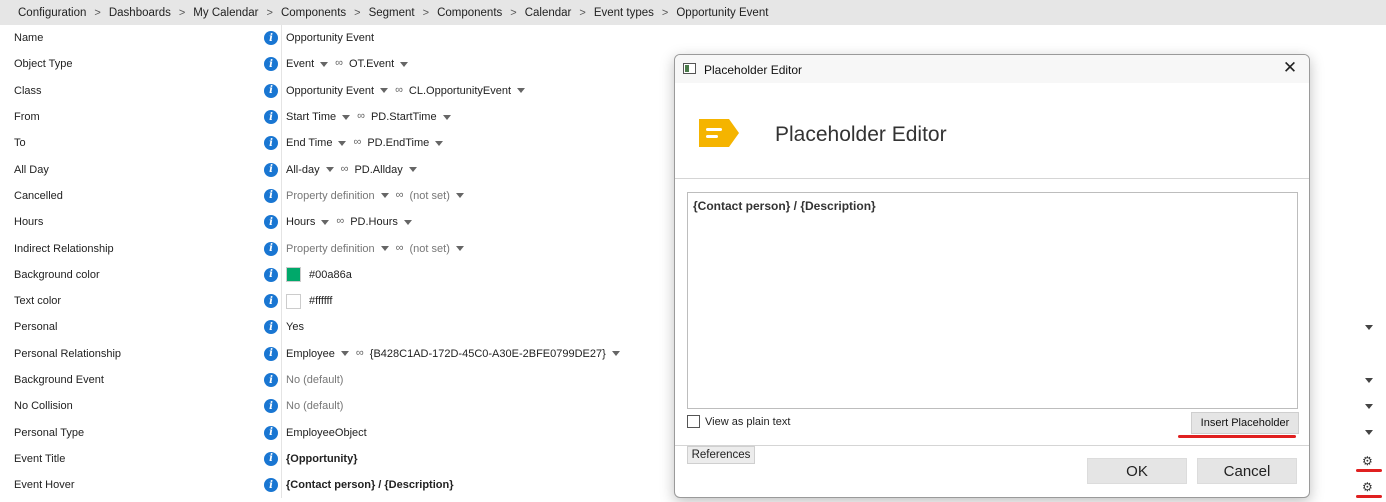 The width and height of the screenshot is (1386, 502). I want to click on references-button: References, so click(721, 455).